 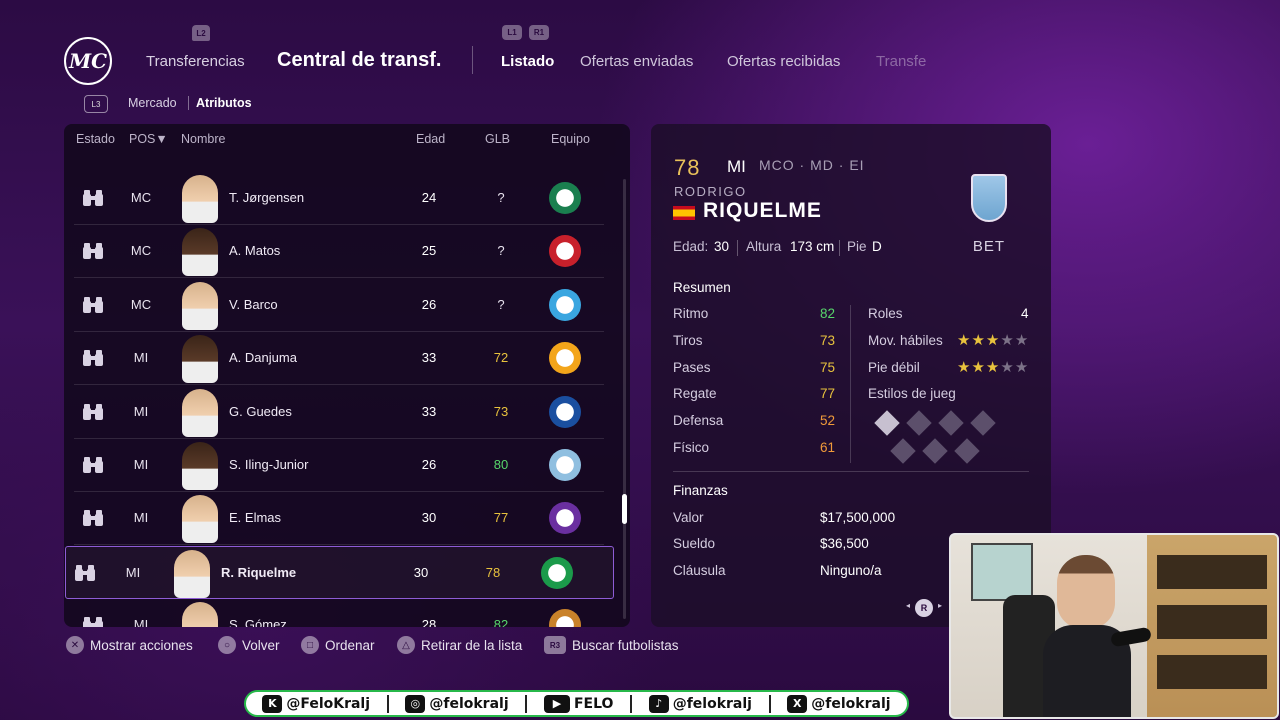 What do you see at coordinates (827, 367) in the screenshot?
I see `stat-value: 75` at bounding box center [827, 367].